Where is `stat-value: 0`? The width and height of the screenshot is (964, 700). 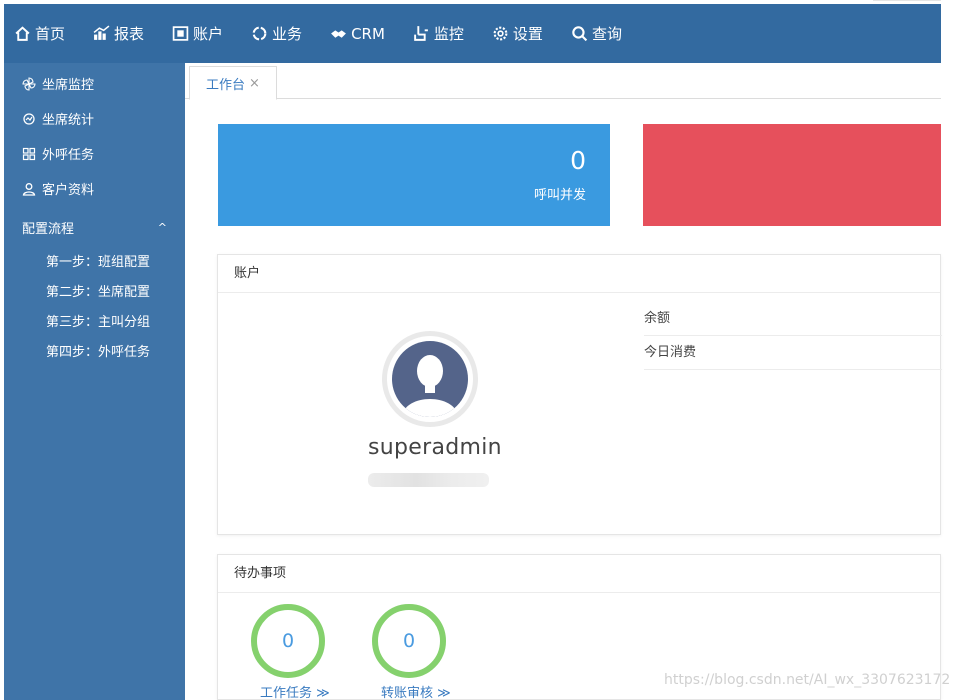
stat-value: 0 is located at coordinates (578, 160).